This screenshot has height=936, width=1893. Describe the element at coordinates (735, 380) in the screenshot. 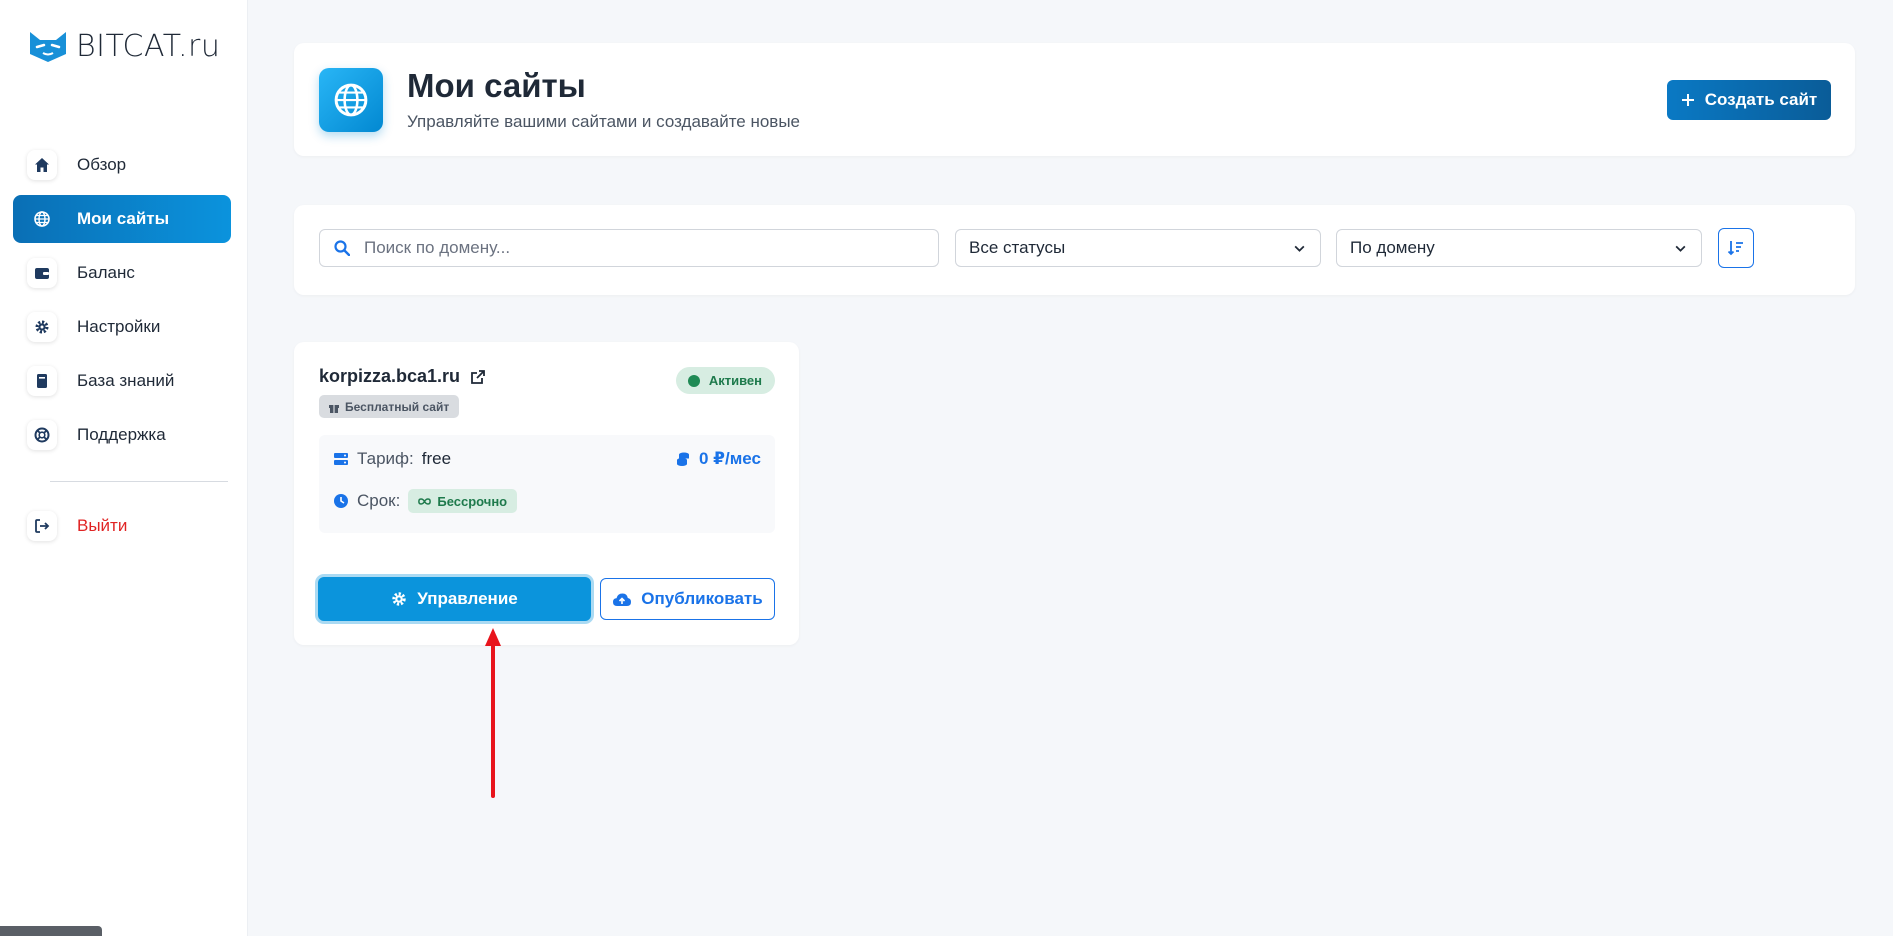

I see `status-badge-text: Активен` at that location.